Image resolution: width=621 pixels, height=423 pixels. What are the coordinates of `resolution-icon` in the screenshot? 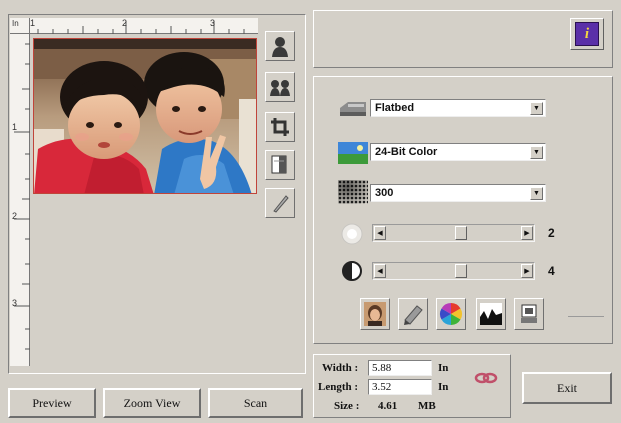 It's located at (353, 192).